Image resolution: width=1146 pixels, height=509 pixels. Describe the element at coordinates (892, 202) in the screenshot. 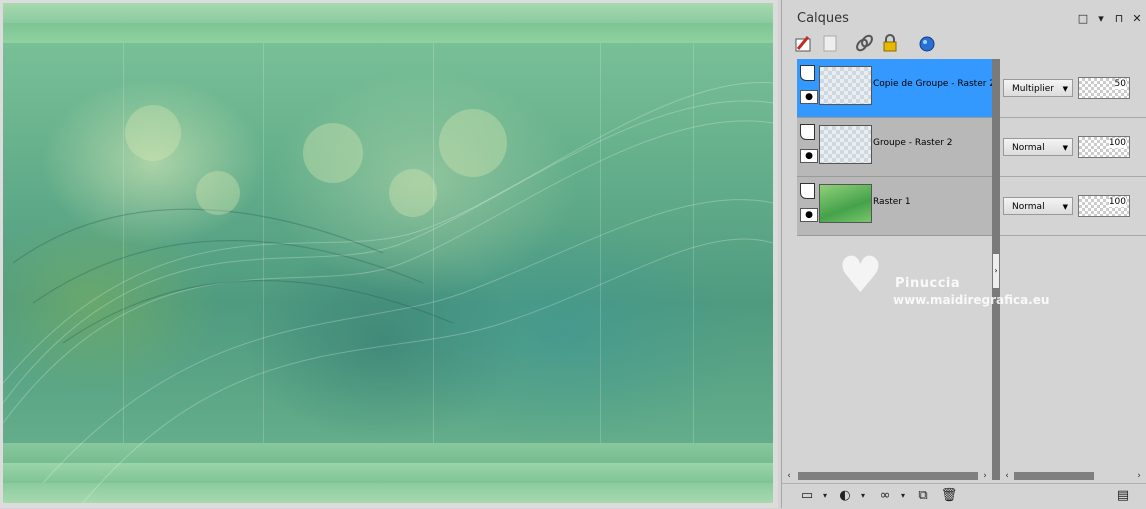

I see `layer-name: Raster 1` at that location.